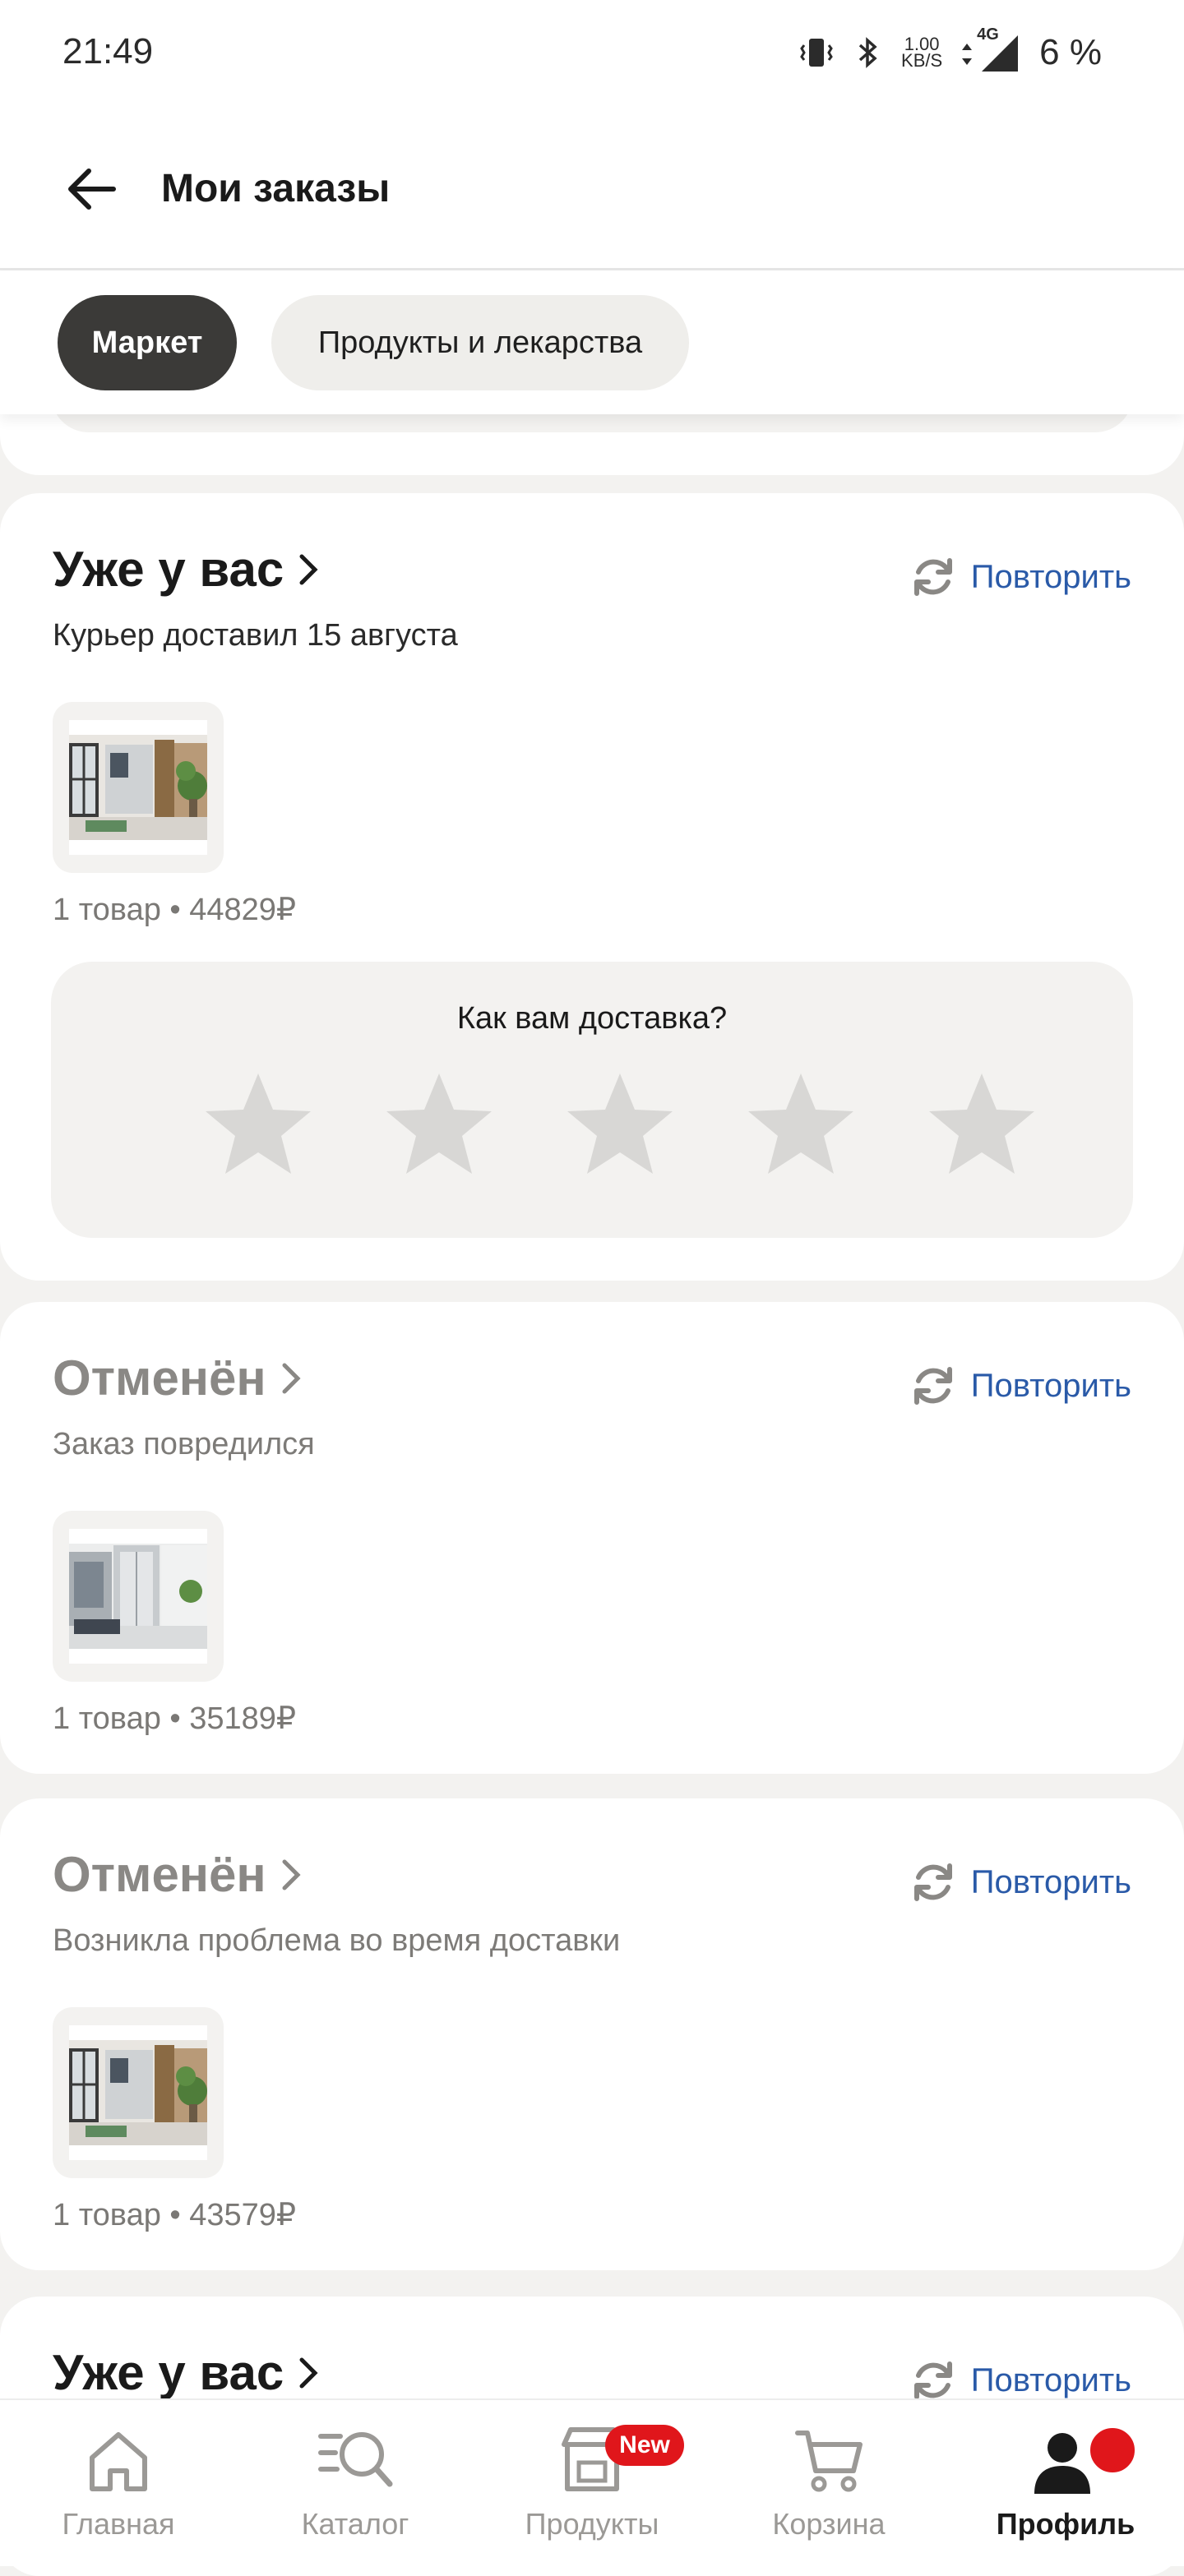 The width and height of the screenshot is (1184, 2576). What do you see at coordinates (276, 188) in the screenshot?
I see `page-title: Мои заказы` at bounding box center [276, 188].